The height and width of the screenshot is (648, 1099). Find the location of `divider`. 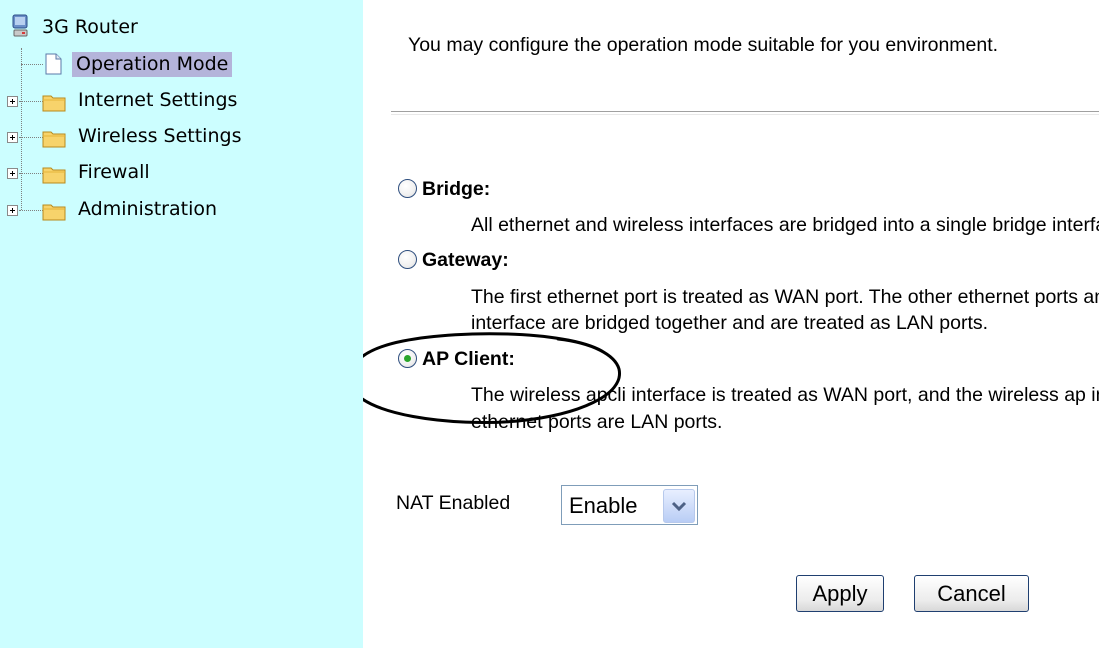

divider is located at coordinates (745, 113).